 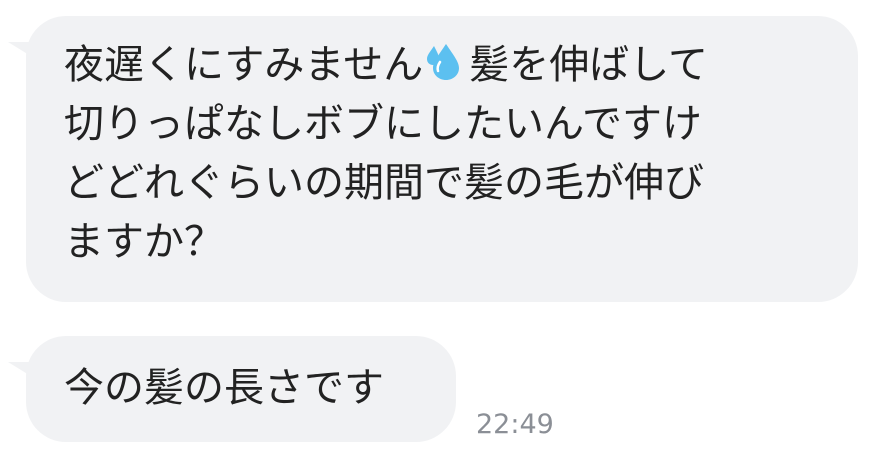 I want to click on message-line: どどれぐらいの期間で髪の毛が伸び, so click(x=384, y=183).